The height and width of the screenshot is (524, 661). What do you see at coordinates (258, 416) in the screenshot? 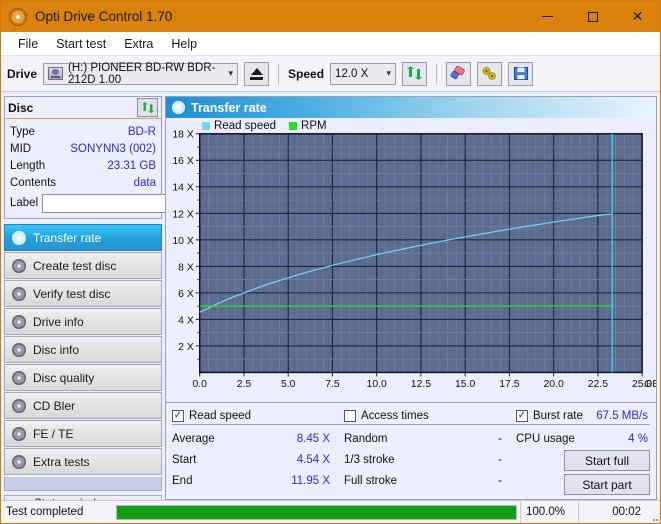
I see `read-speed-header: ✓ Read speed` at bounding box center [258, 416].